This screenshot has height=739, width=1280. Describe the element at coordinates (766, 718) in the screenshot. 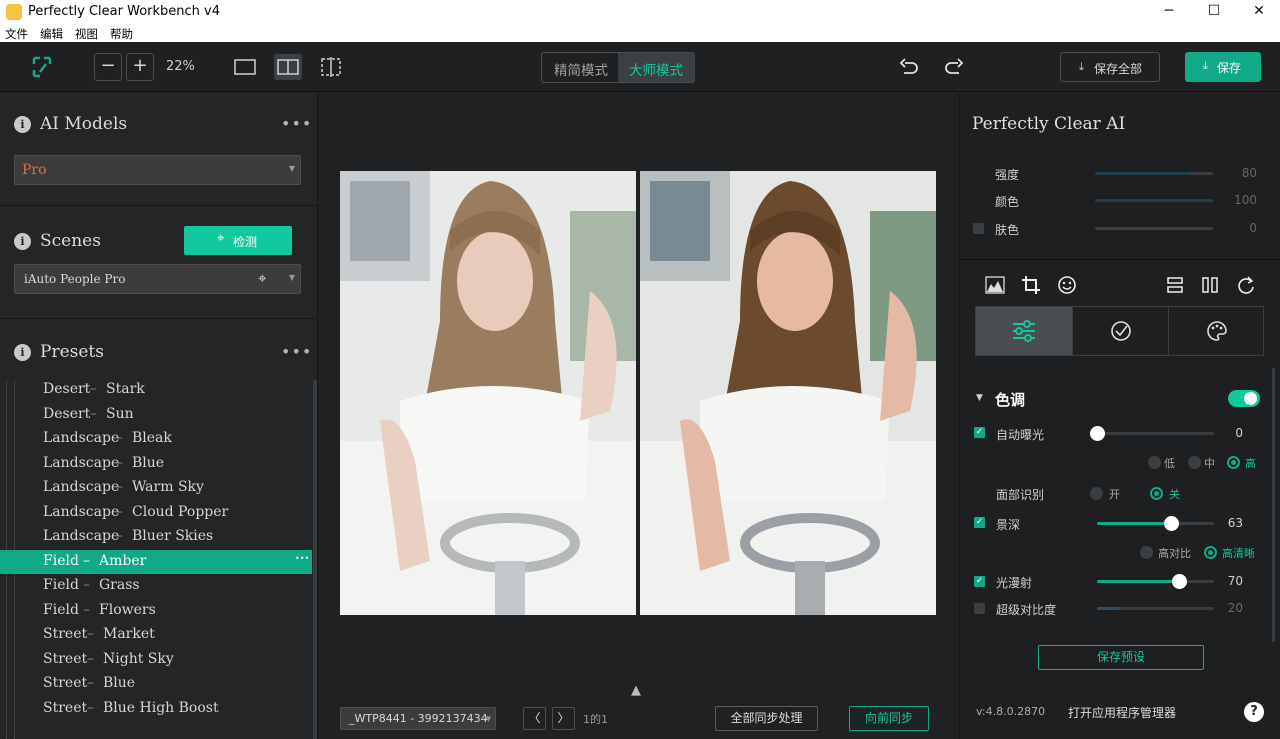

I see `sync-all-button: 全部同步处理` at that location.